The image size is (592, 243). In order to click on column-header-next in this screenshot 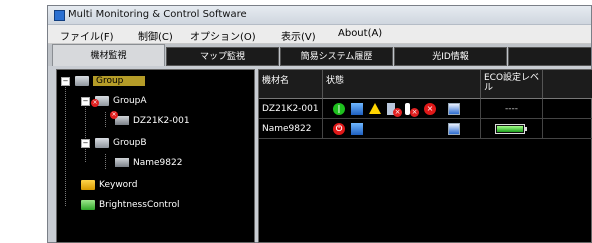, I will do `click(567, 84)`.